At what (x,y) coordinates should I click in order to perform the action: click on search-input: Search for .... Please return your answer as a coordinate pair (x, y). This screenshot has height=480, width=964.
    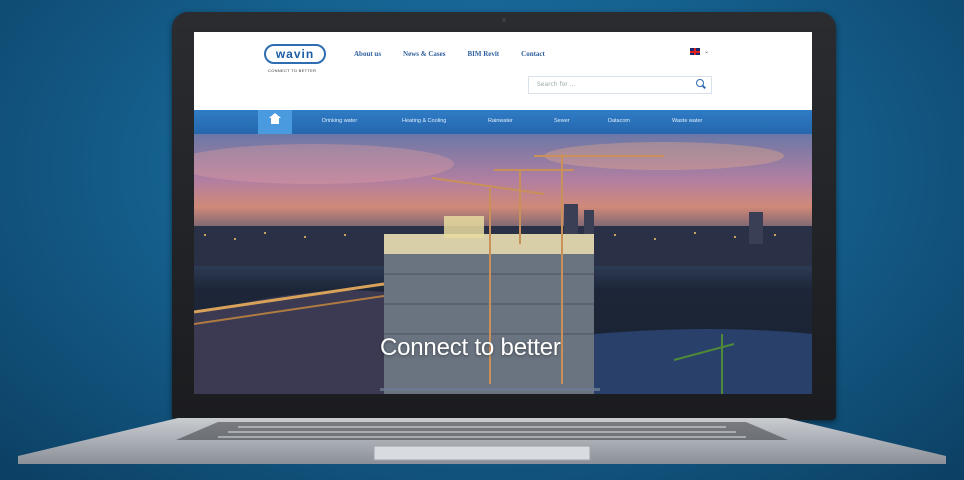
    Looking at the image, I should click on (620, 85).